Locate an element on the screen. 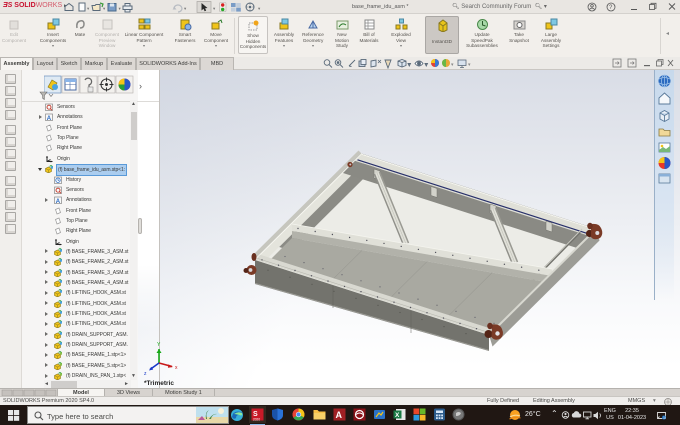 Image resolution: width=680 pixels, height=425 pixels. svg-text: 19 is located at coordinates (664, 417).